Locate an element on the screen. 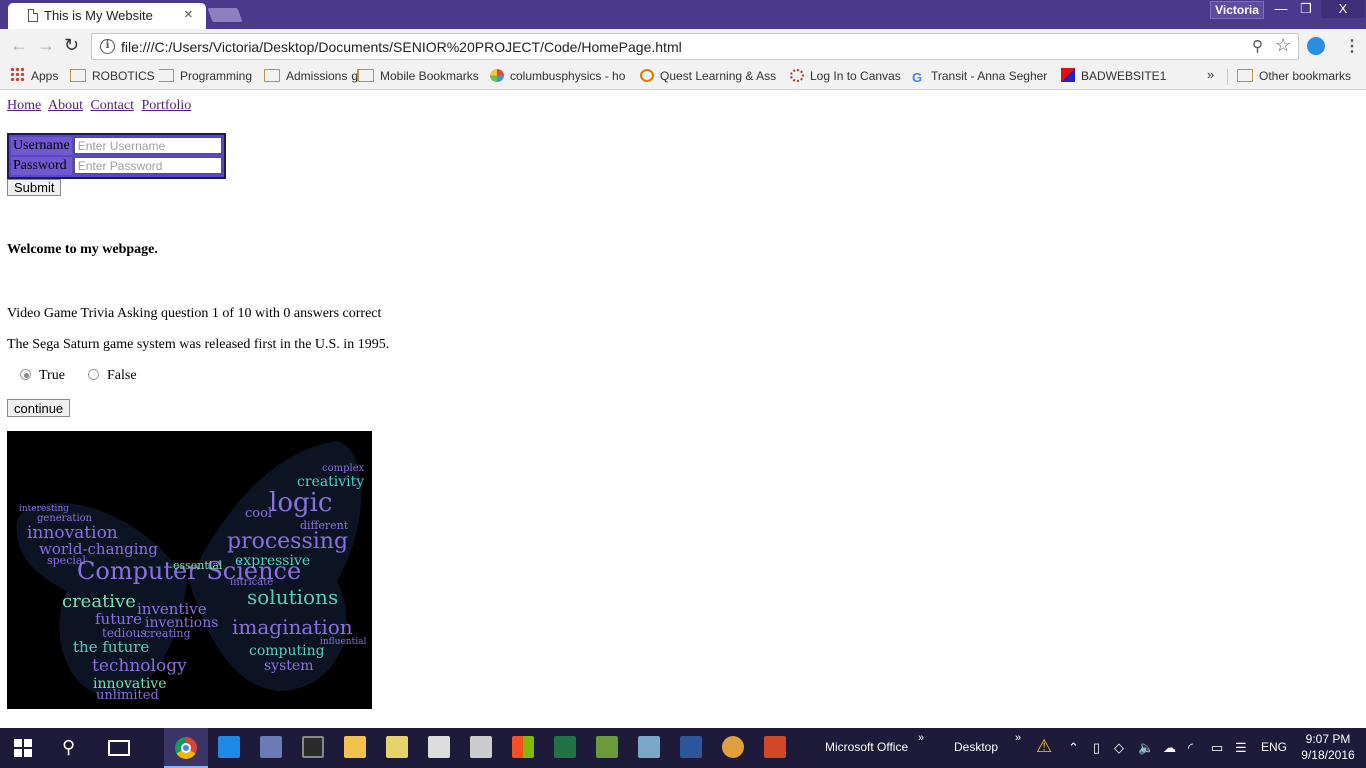 The image size is (1366, 768). more-bookmarks-chevron-icon: » is located at coordinates (1210, 74).